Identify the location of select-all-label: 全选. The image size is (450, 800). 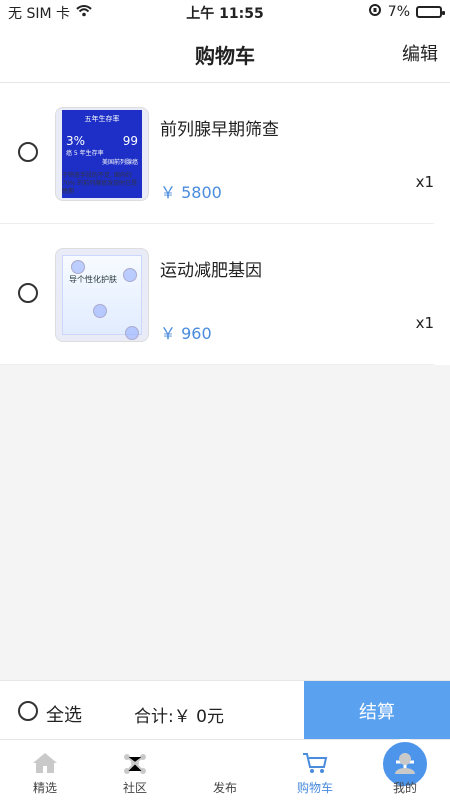
(64, 714).